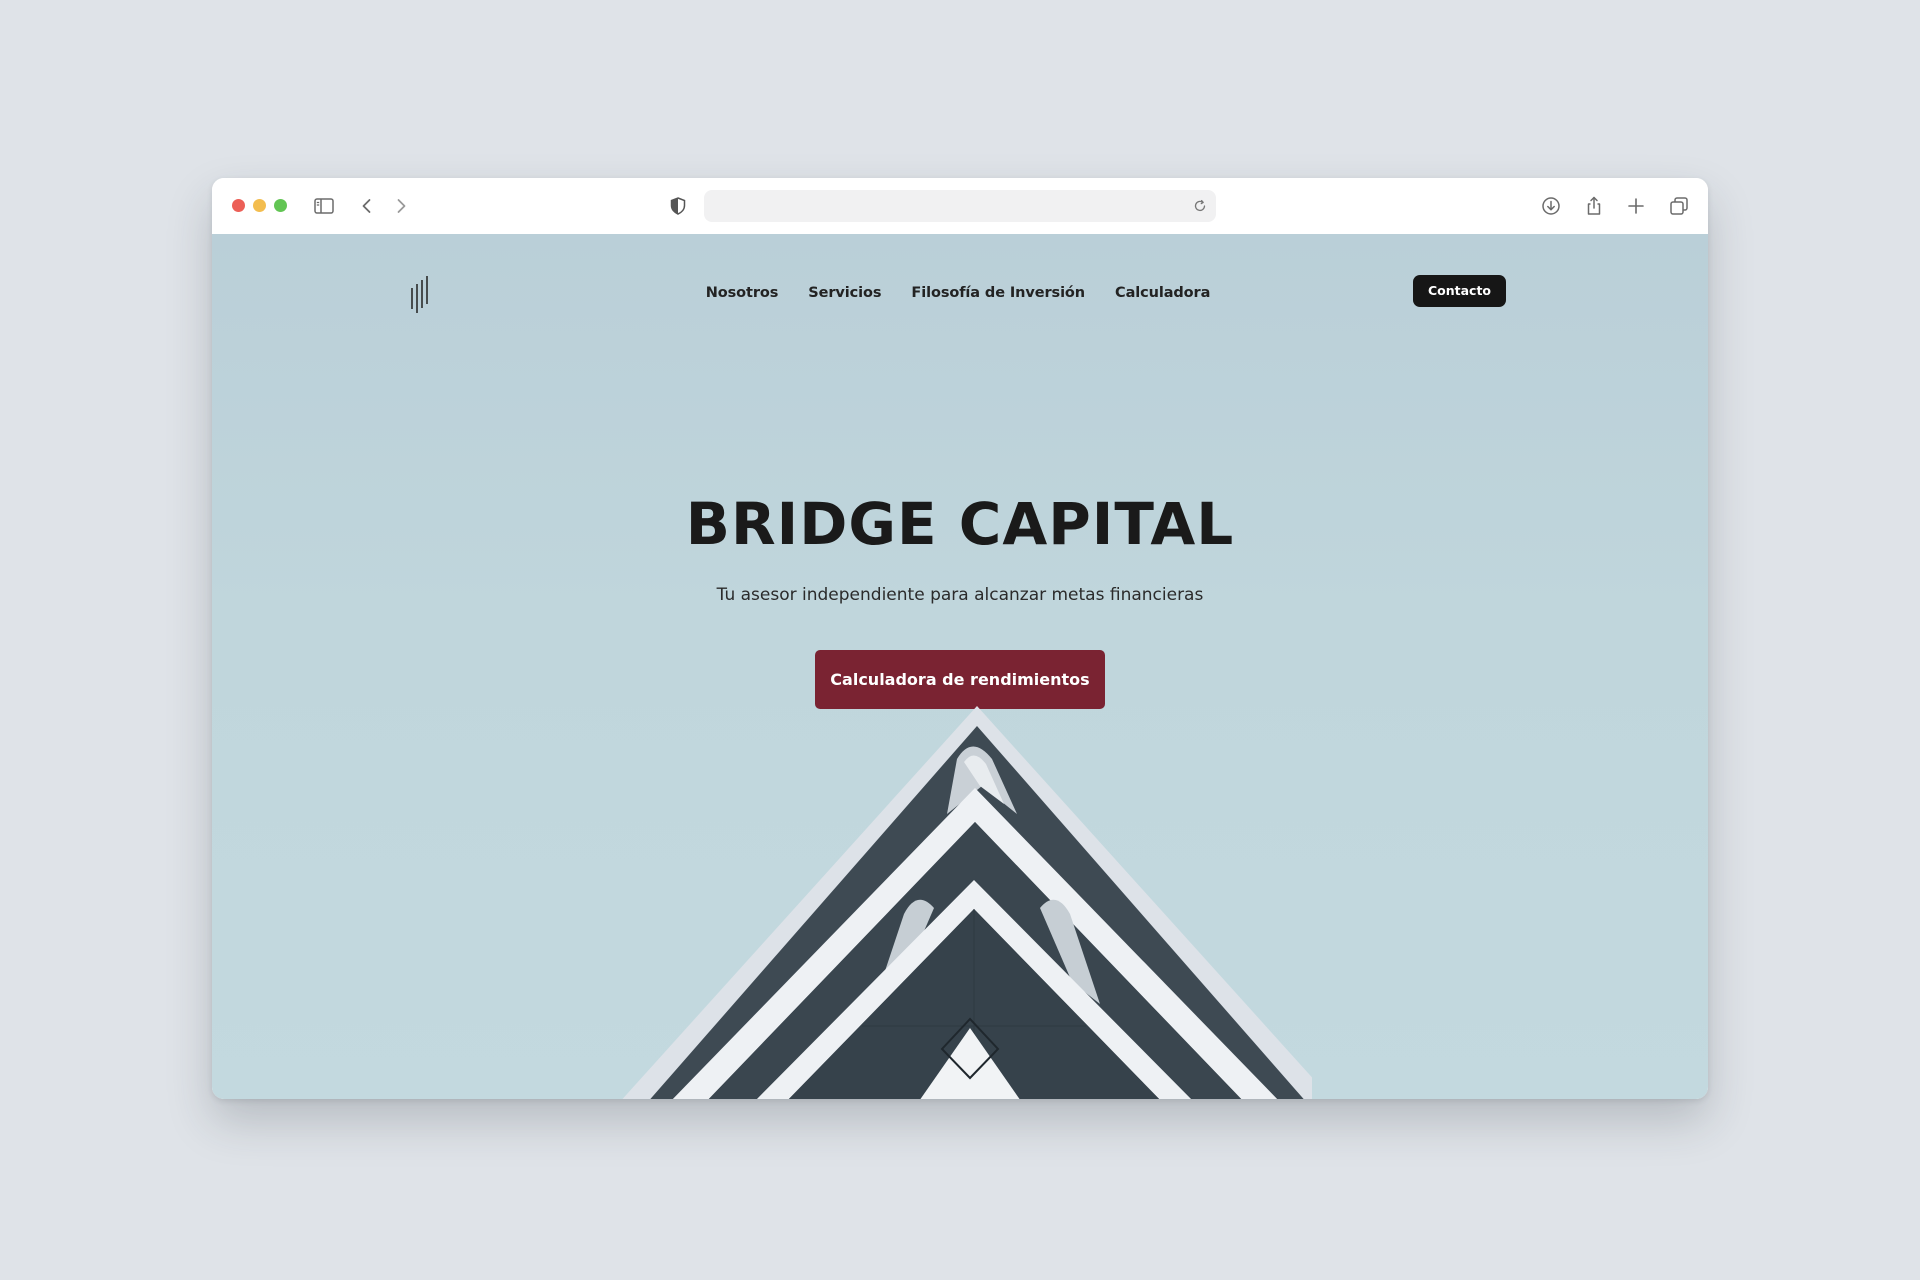 The height and width of the screenshot is (1280, 1920). I want to click on chevron-right-icon, so click(401, 206).